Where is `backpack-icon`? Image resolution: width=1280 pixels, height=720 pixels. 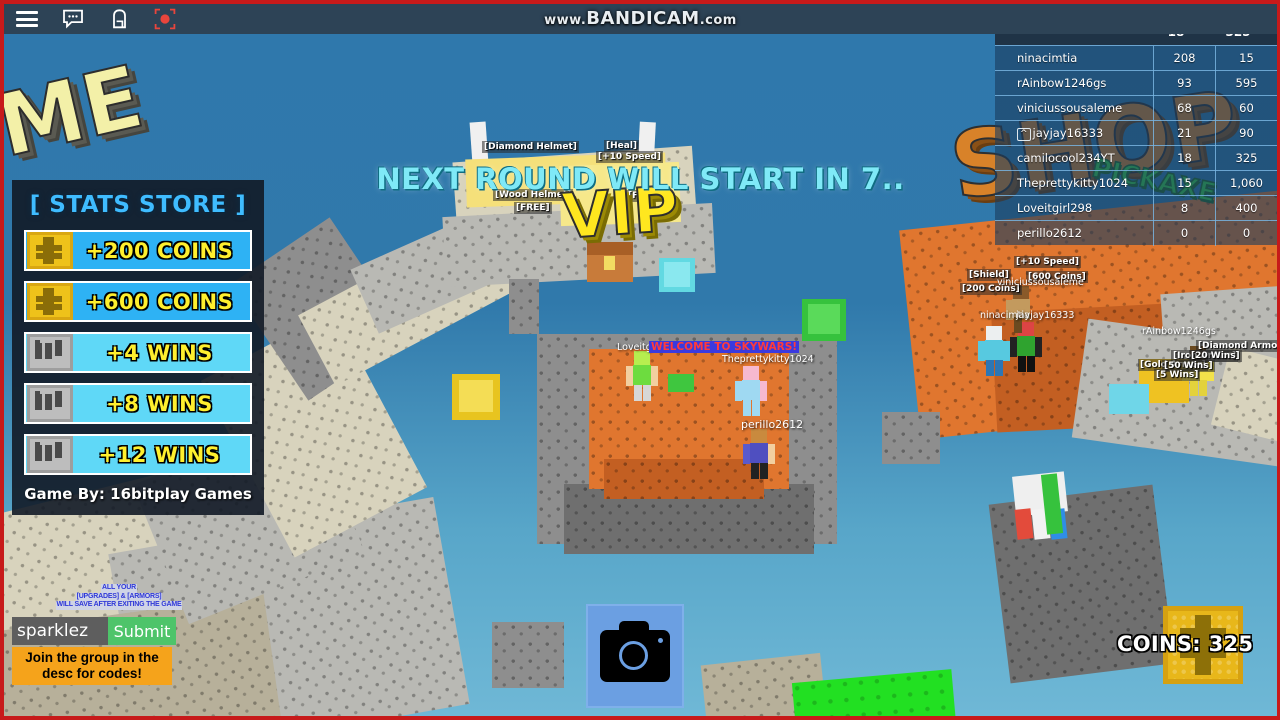
backpack-icon is located at coordinates (119, 19).